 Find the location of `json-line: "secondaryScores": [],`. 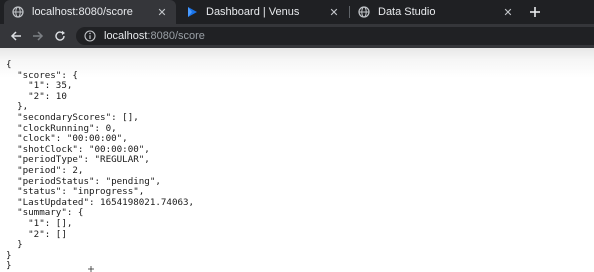

json-line: "secondaryScores": [], is located at coordinates (72, 117).